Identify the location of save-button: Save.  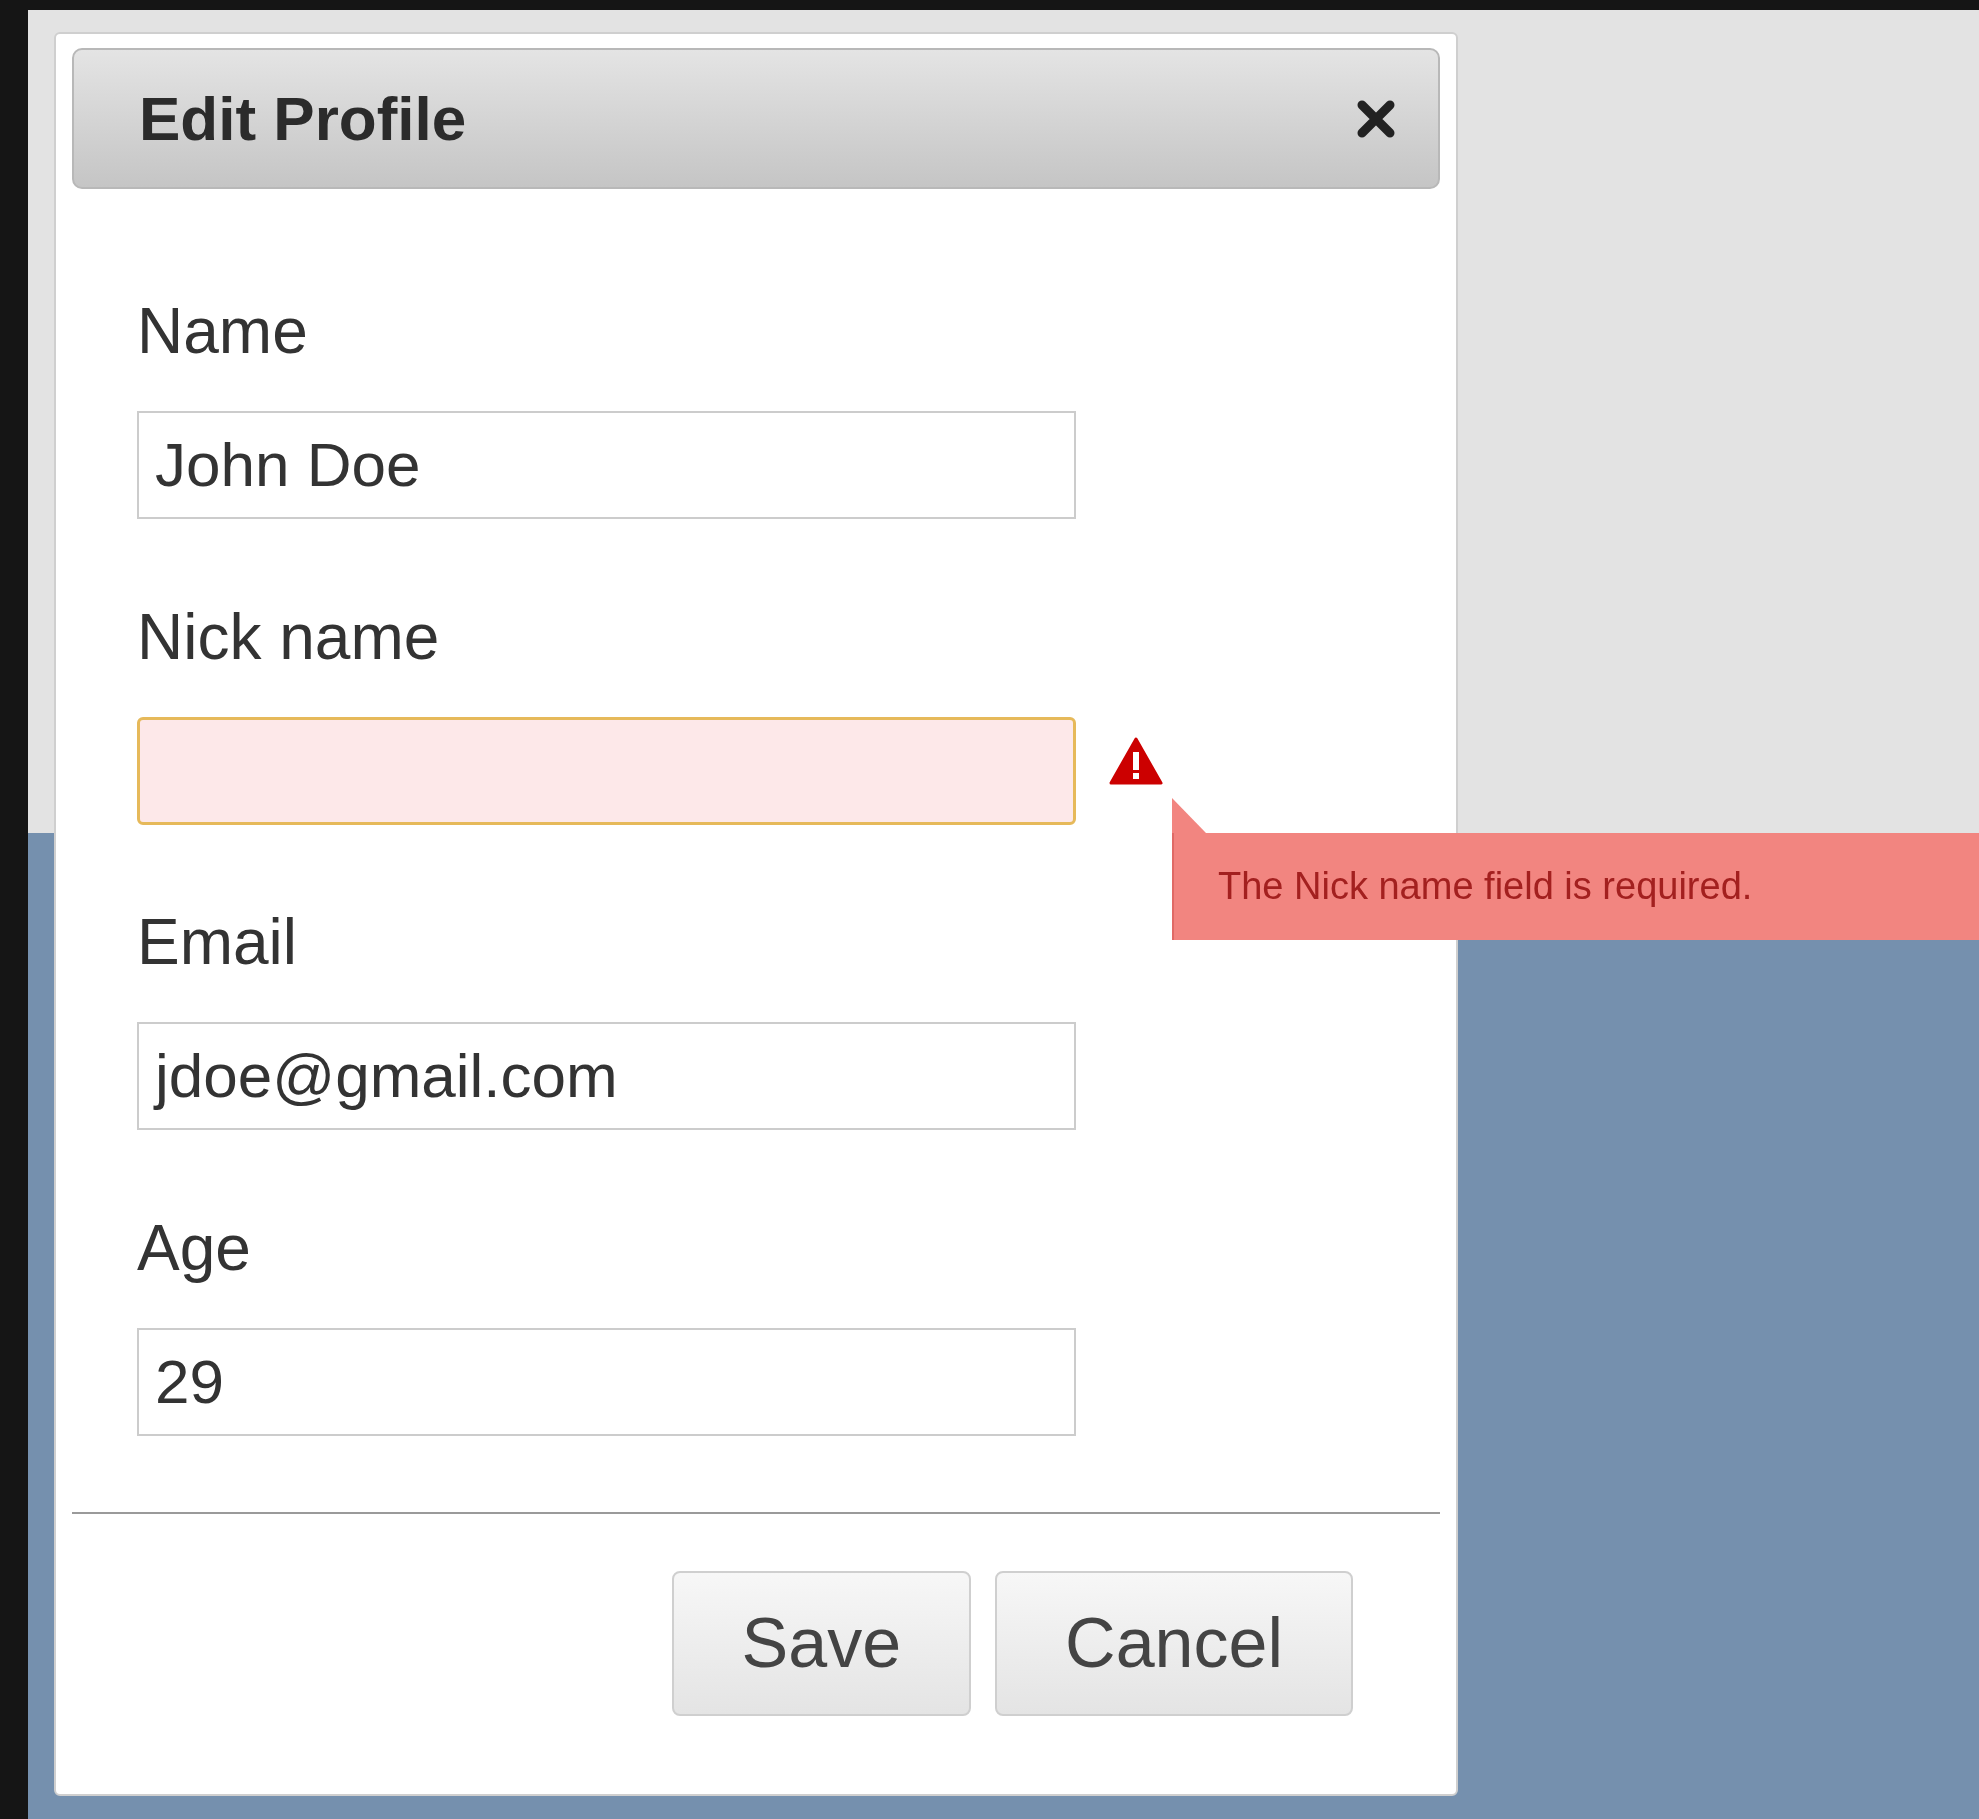
(821, 1643).